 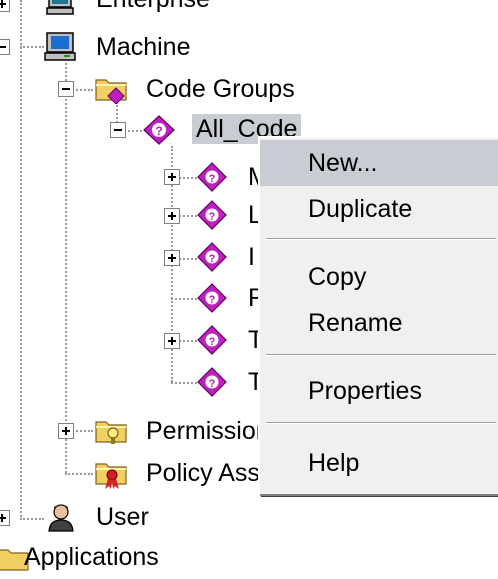 I want to click on tree-node-label: Code Groups, so click(x=220, y=89).